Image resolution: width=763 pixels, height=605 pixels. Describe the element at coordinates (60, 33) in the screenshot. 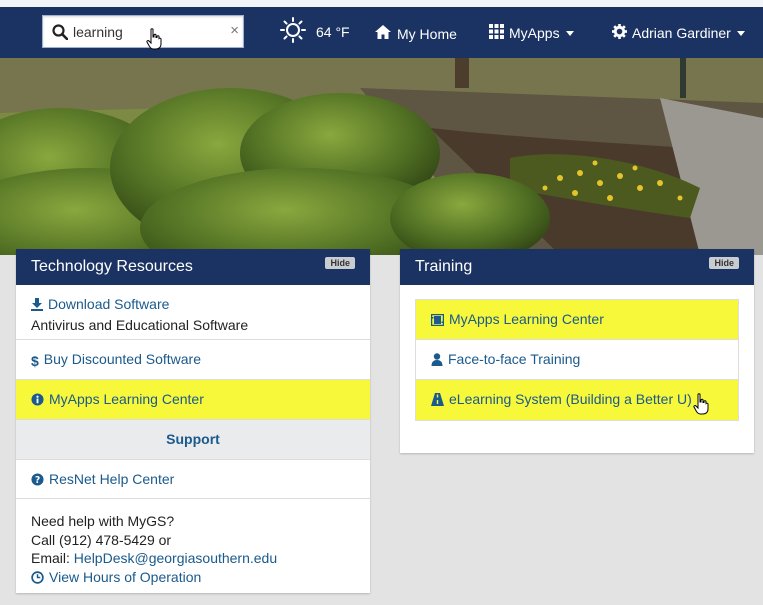

I see `search-icon` at that location.